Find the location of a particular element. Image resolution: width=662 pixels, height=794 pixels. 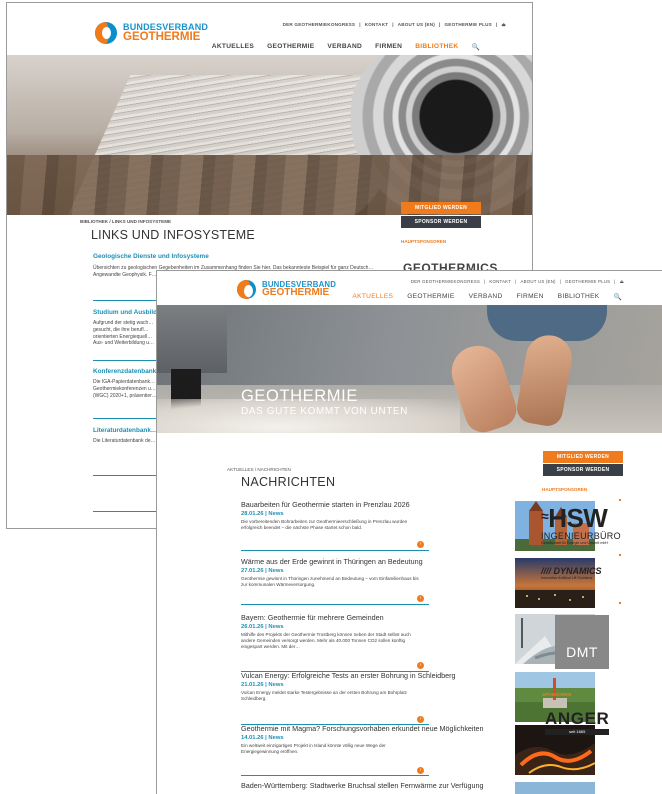

main-sponsor-label: HAUPTSPONSOREN is located at coordinates (565, 489).